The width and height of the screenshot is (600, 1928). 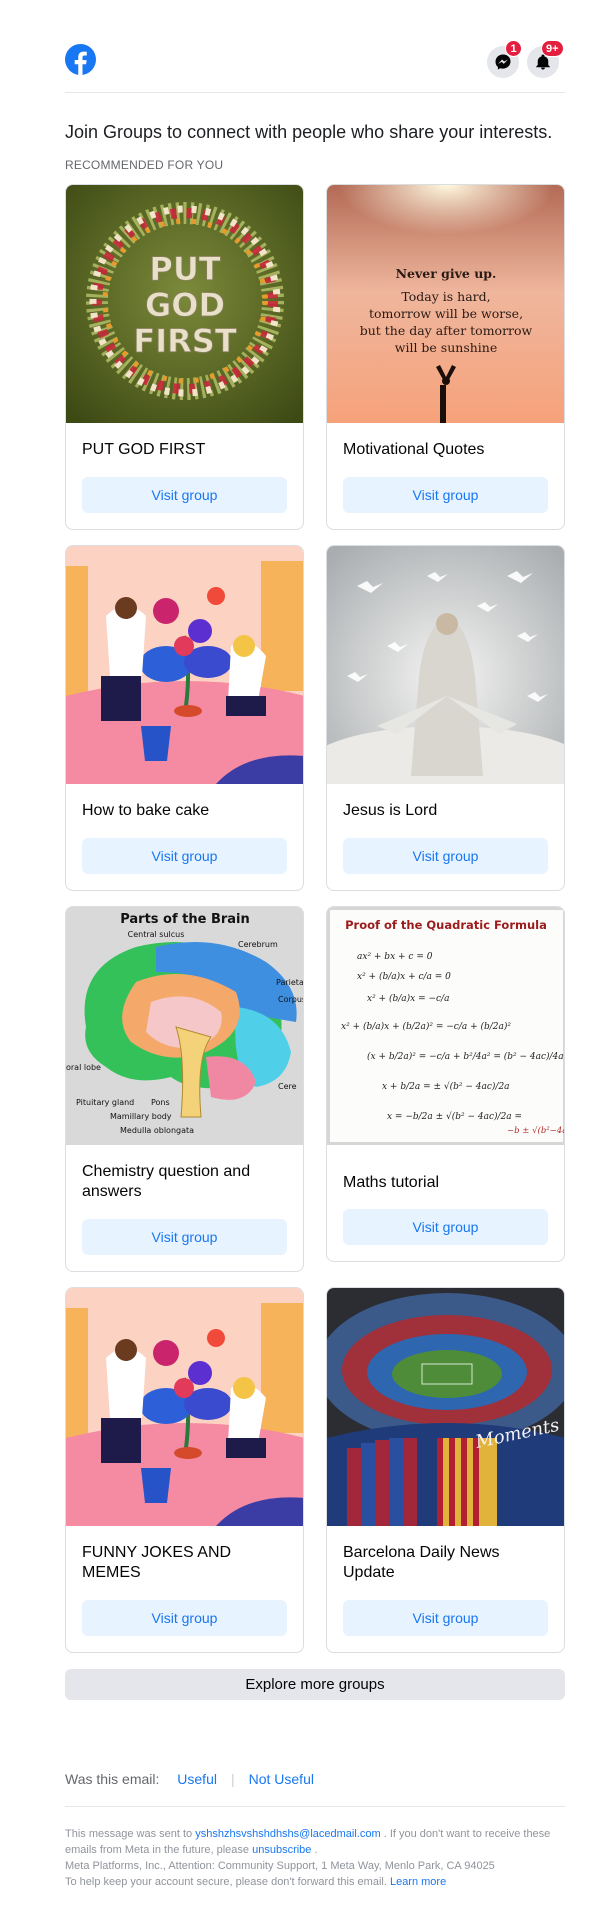 I want to click on image-text: Parietal, so click(x=289, y=982).